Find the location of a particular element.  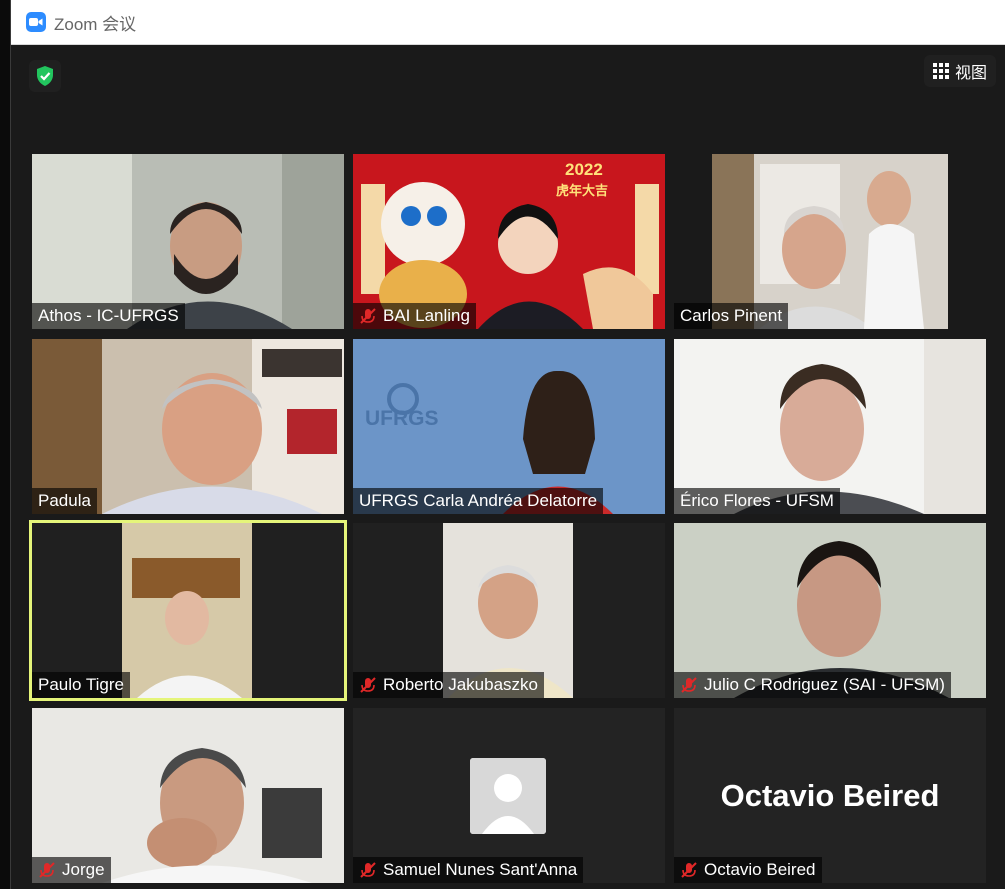

video-tile-jorge: Jorge is located at coordinates (188, 795).